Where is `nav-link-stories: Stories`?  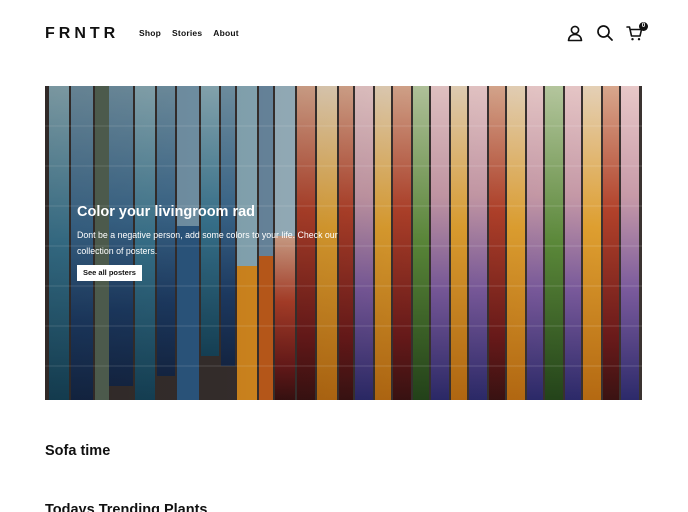 nav-link-stories: Stories is located at coordinates (187, 33).